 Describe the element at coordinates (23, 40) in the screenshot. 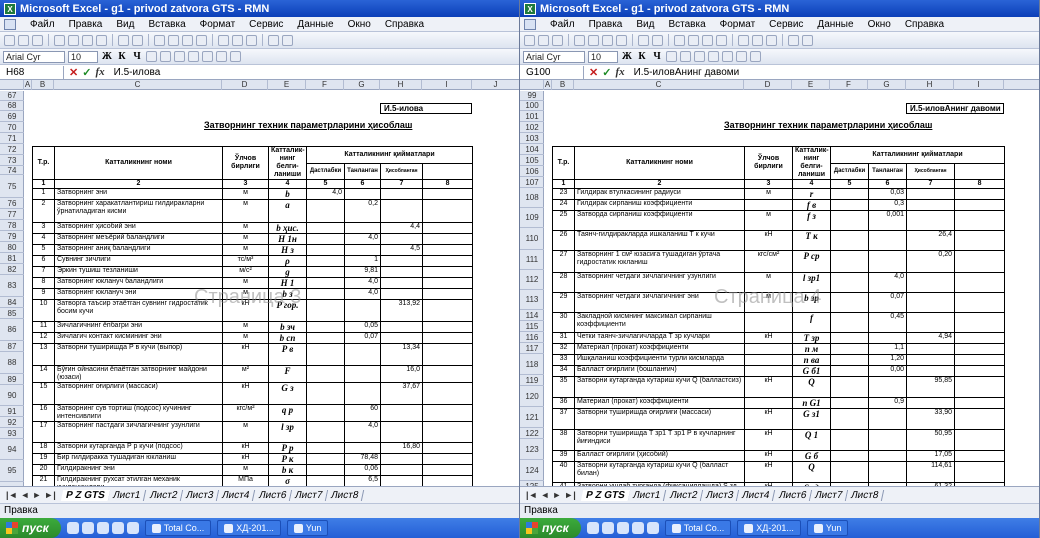

I see `open-icon` at that location.